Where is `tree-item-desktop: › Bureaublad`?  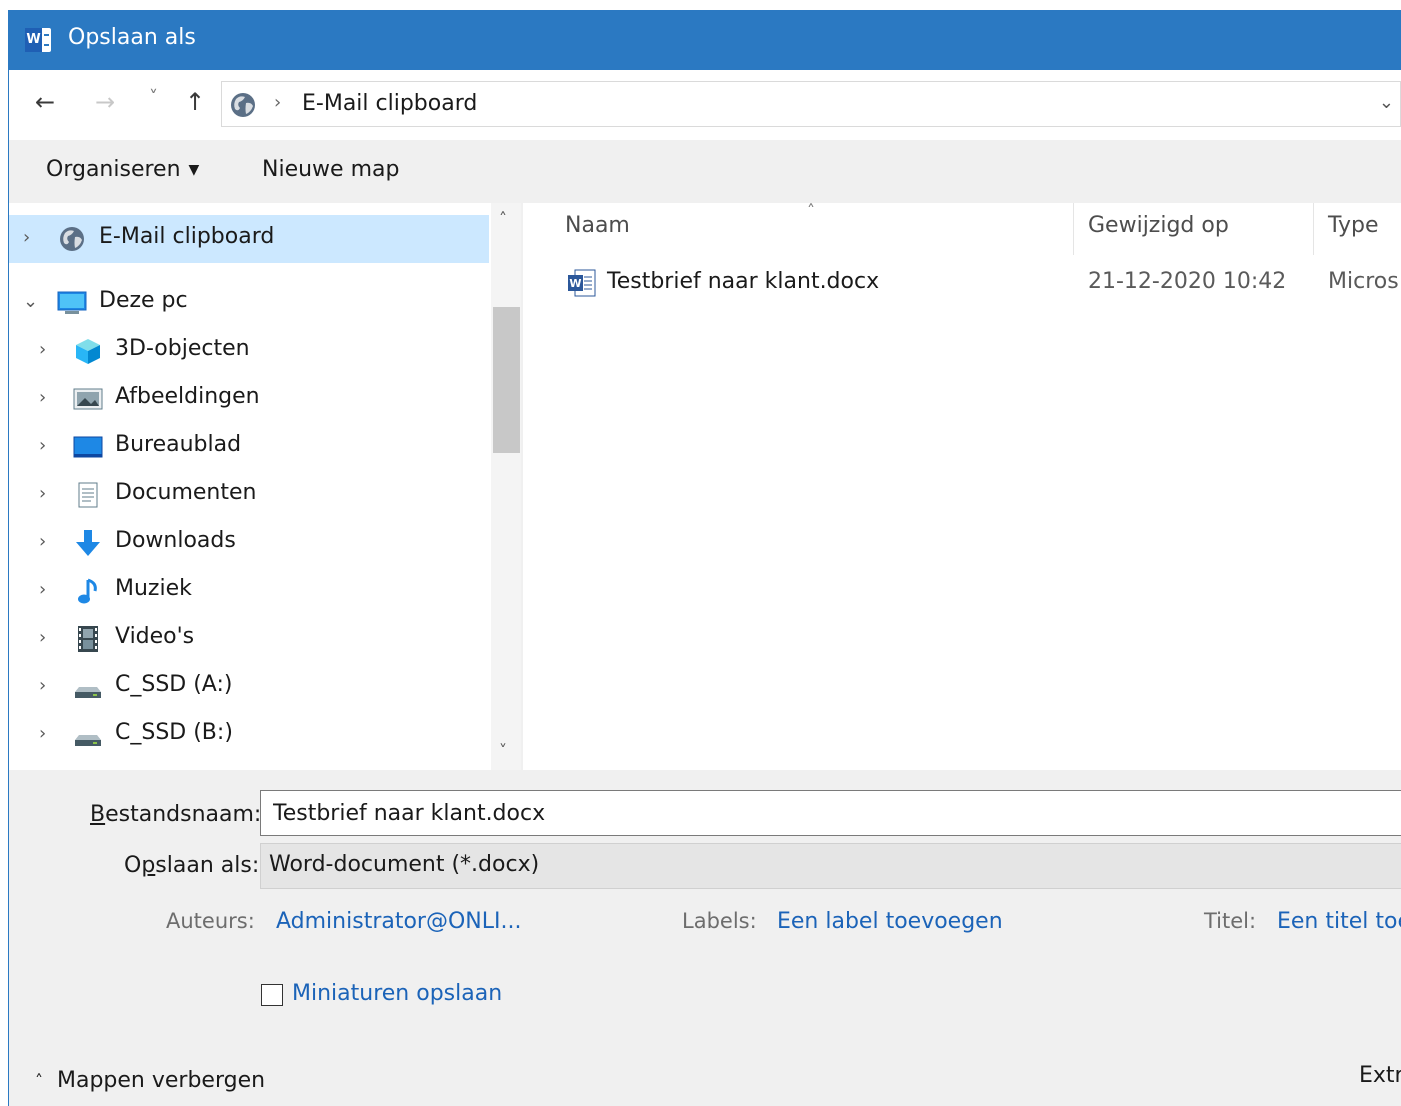
tree-item-desktop: › Bureaublad is located at coordinates (249, 447).